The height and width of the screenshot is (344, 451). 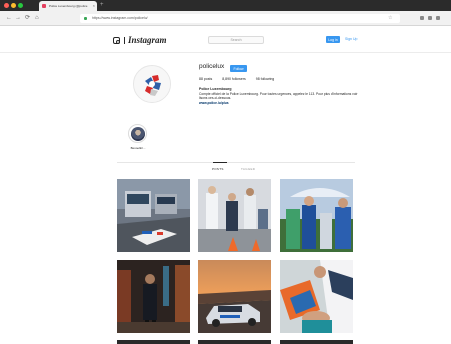 What do you see at coordinates (215, 89) in the screenshot?
I see `profile-full-name: Police Luxembourg` at bounding box center [215, 89].